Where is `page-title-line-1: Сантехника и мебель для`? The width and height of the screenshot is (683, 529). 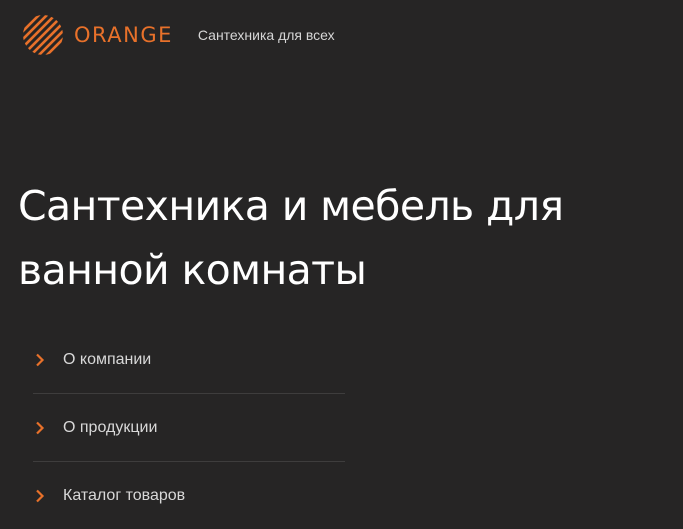 page-title-line-1: Сантехника и мебель для is located at coordinates (291, 206).